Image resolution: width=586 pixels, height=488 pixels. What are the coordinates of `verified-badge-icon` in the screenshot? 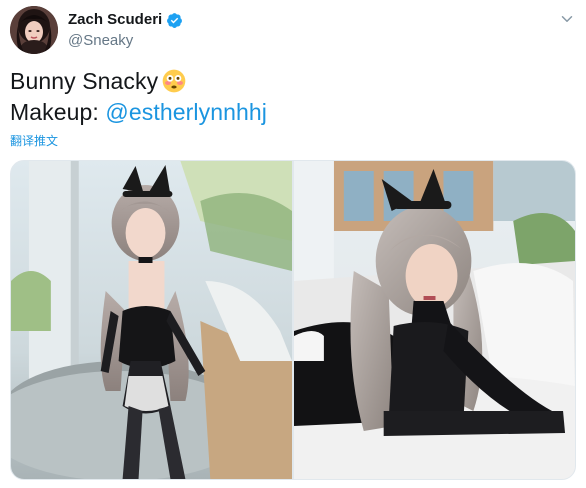 It's located at (174, 20).